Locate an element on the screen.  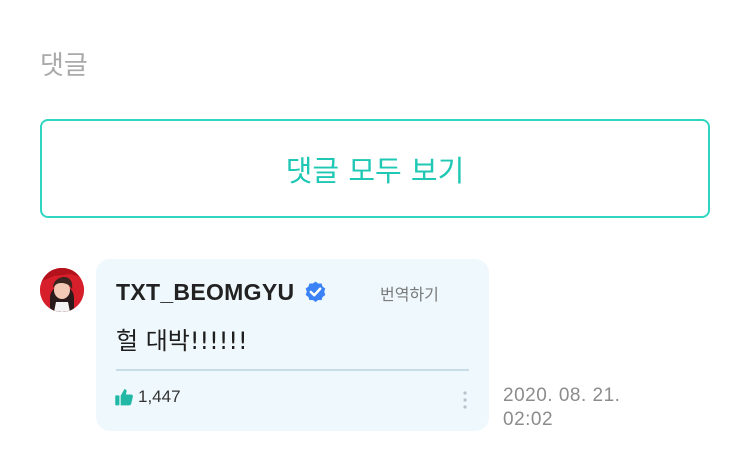
comment-author: TXT_BEOMGYU is located at coordinates (222, 292).